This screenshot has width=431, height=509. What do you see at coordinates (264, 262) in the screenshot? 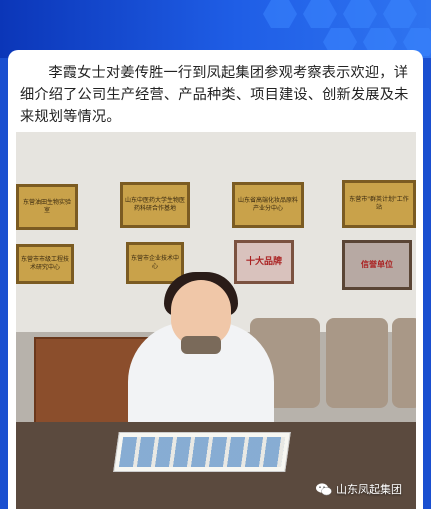
I see `plaque-top-brand: 十大品牌` at bounding box center [264, 262].